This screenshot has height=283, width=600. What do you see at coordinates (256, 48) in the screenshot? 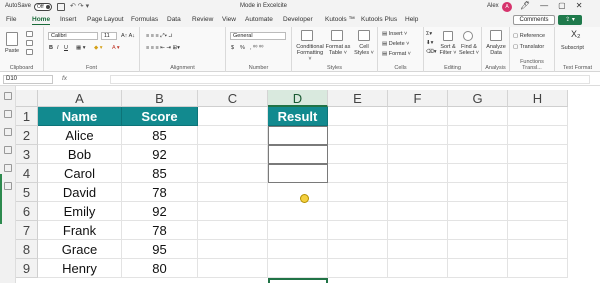
I see `decimal-icons: , ⁰⁰ ⁰⁰` at bounding box center [256, 48].